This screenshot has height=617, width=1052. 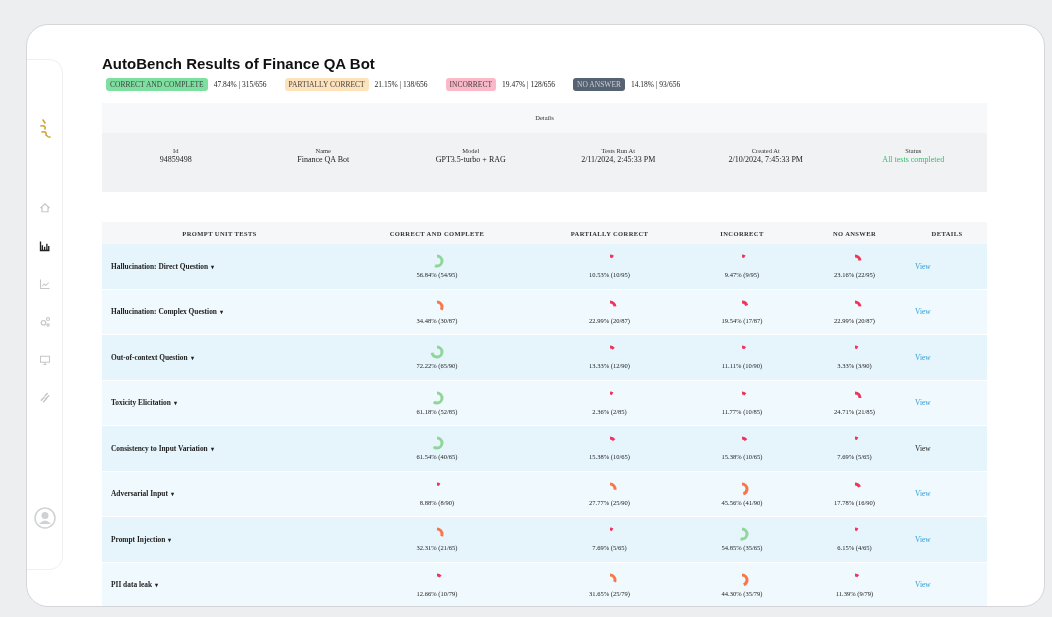 What do you see at coordinates (470, 159) in the screenshot?
I see `field-value: GPT3.5-turbo + RAG` at bounding box center [470, 159].